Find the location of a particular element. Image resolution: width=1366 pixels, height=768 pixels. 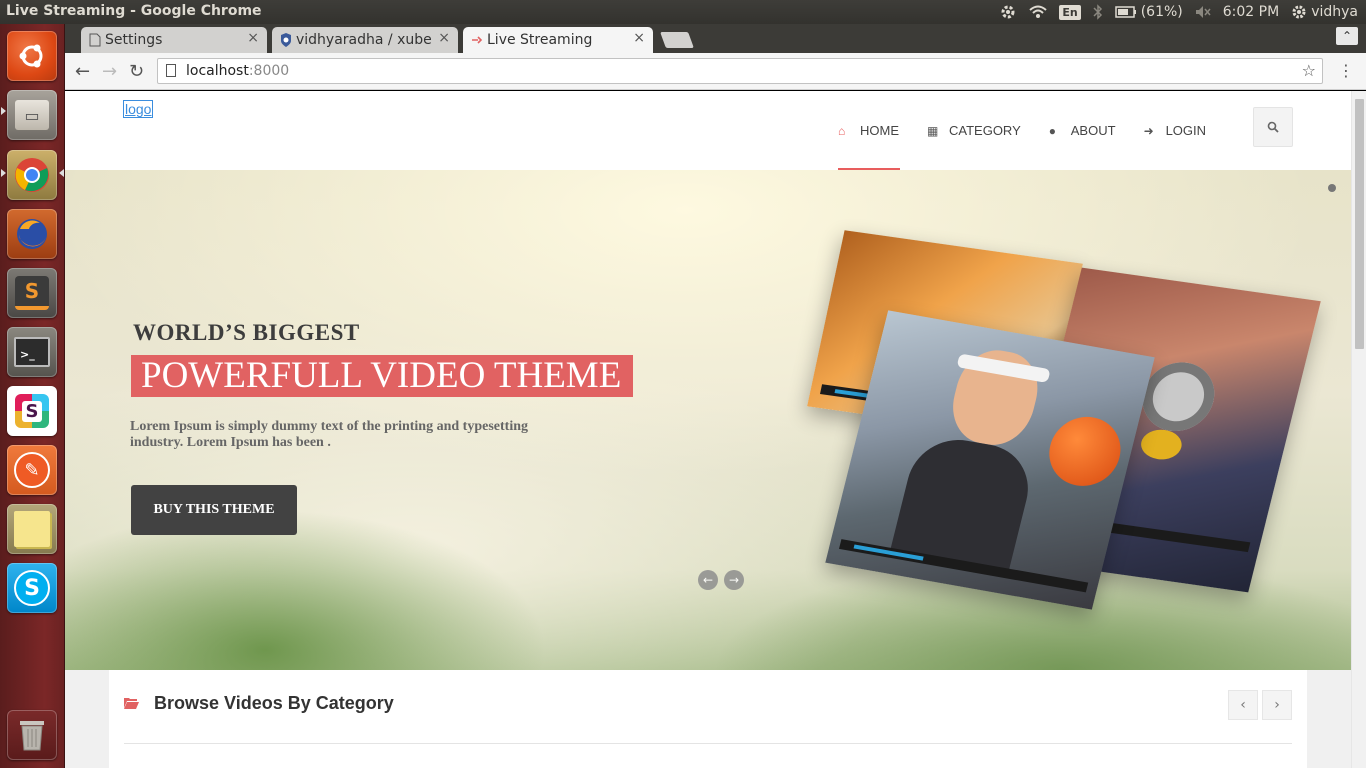

slider-pagination-dot is located at coordinates (1332, 188).